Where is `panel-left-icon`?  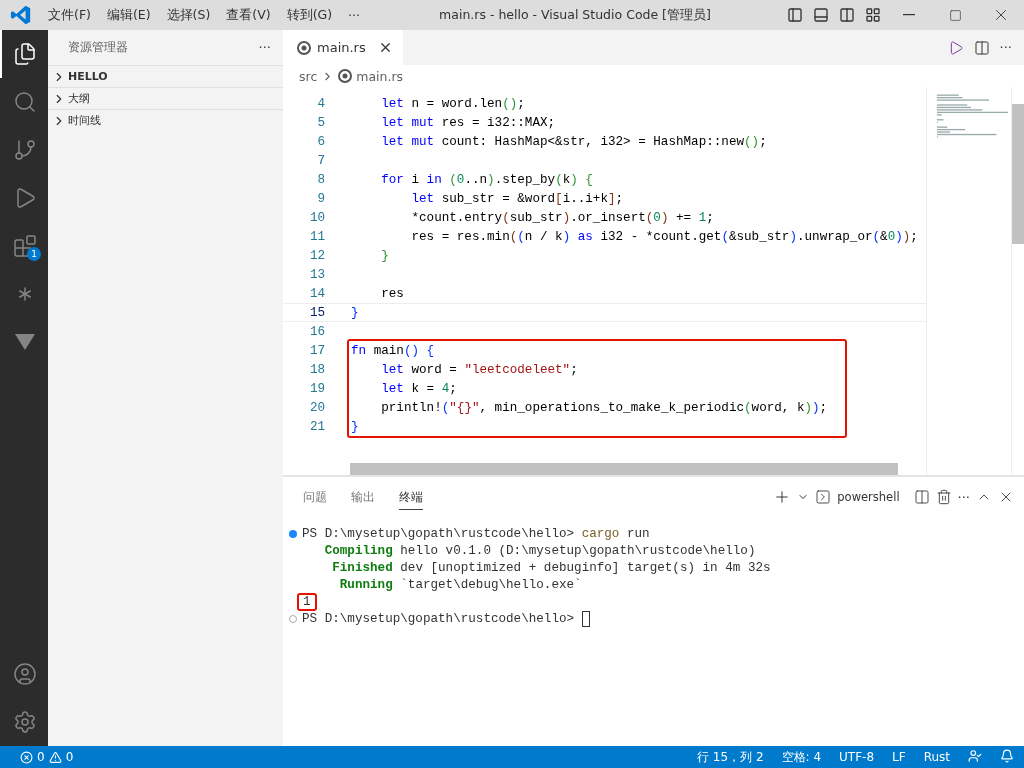
panel-left-icon is located at coordinates (795, 15).